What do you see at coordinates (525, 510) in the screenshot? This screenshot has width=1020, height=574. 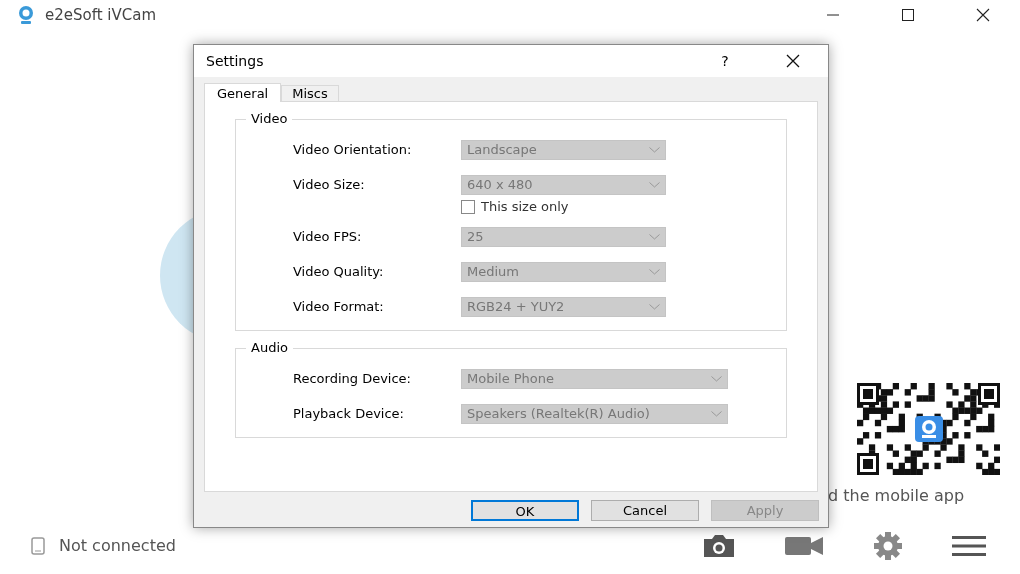 I see `dialog-button: OK` at bounding box center [525, 510].